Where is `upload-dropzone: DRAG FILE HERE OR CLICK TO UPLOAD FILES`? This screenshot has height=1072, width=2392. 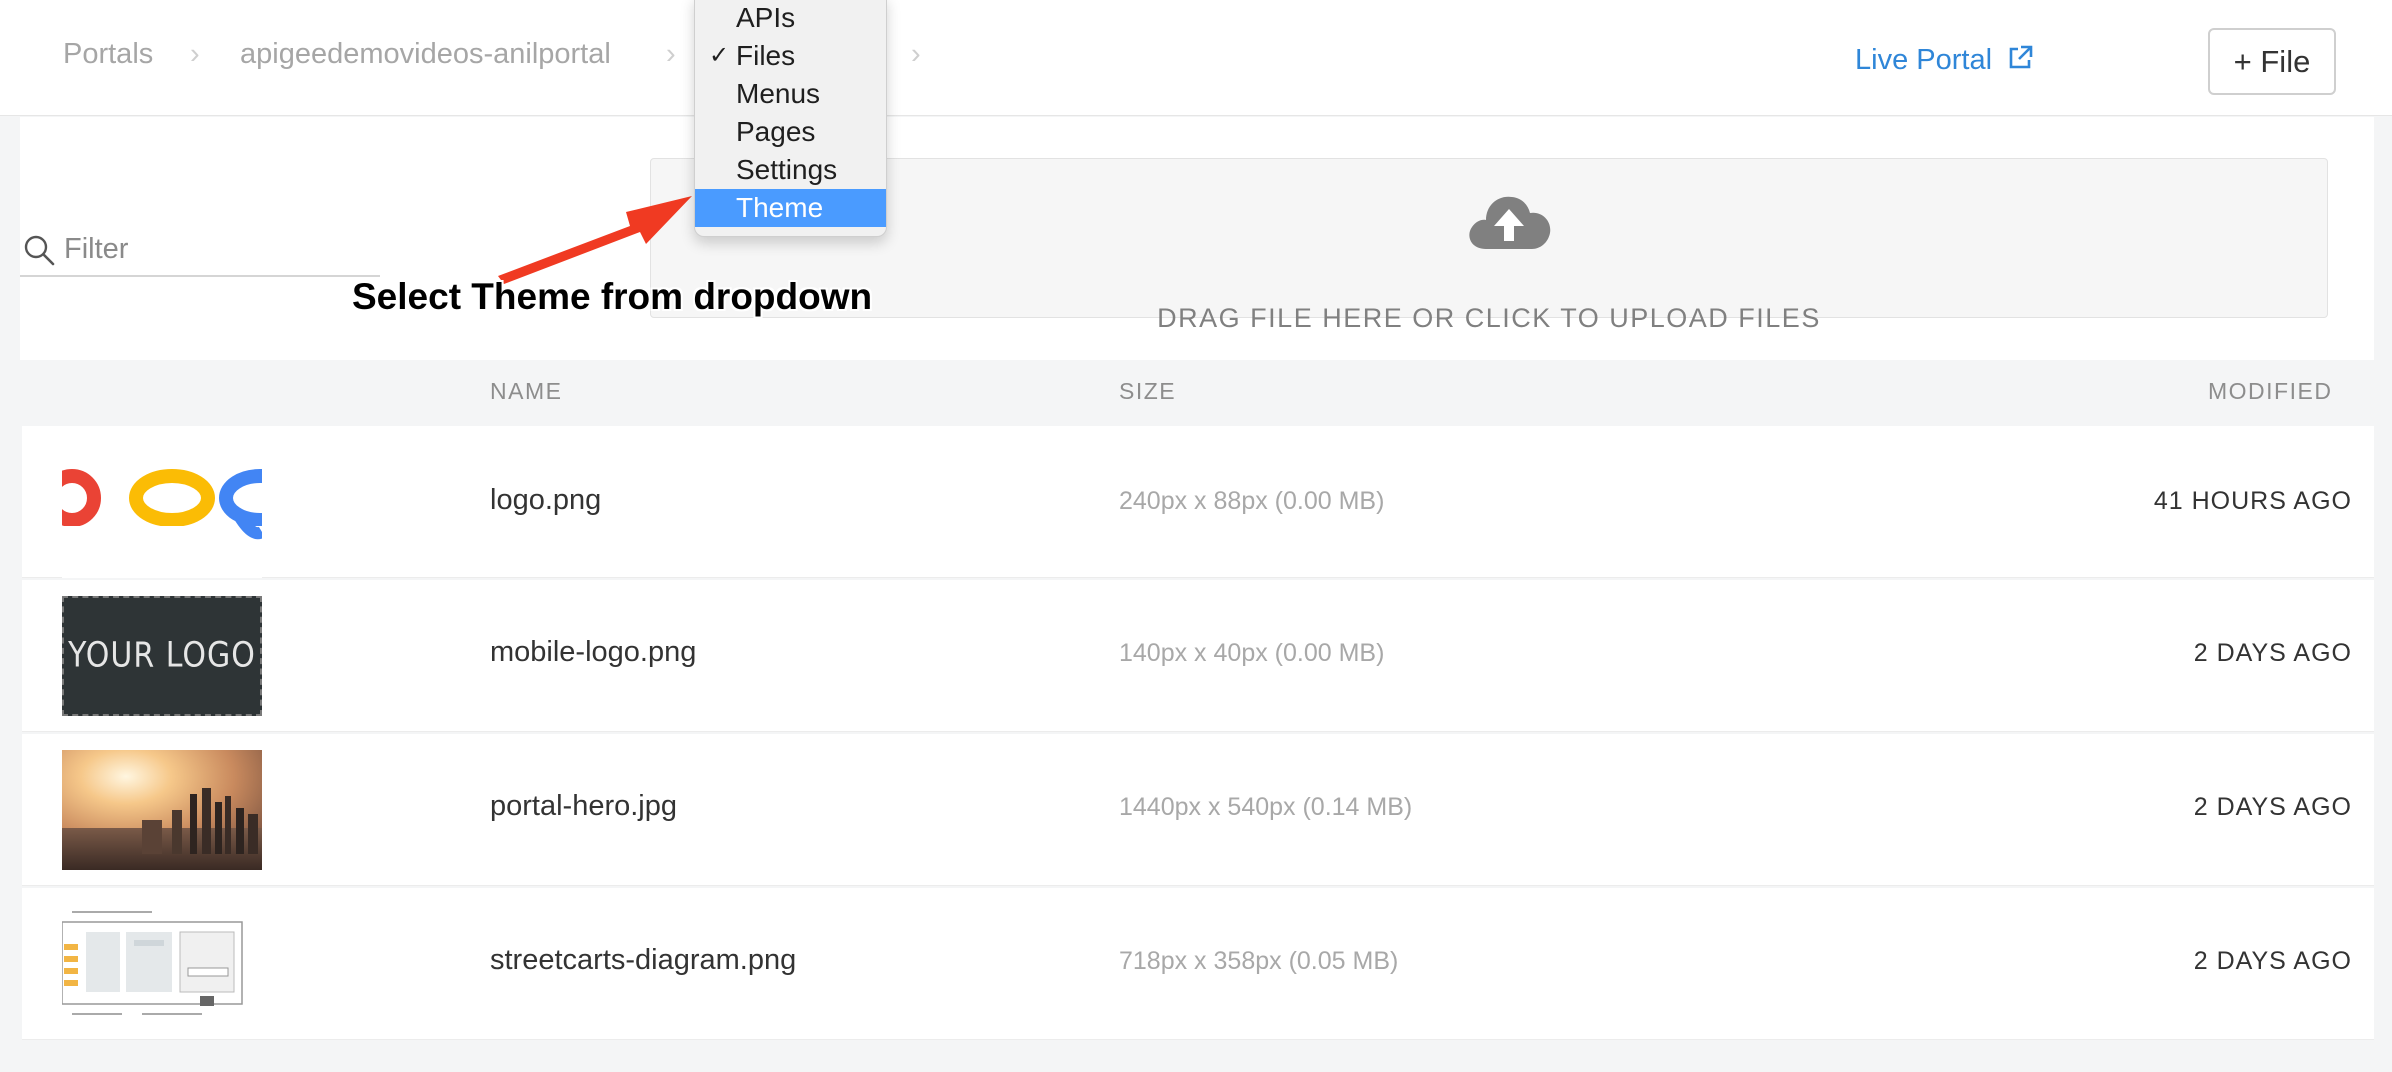 upload-dropzone: DRAG FILE HERE OR CLICK TO UPLOAD FILES is located at coordinates (1489, 245).